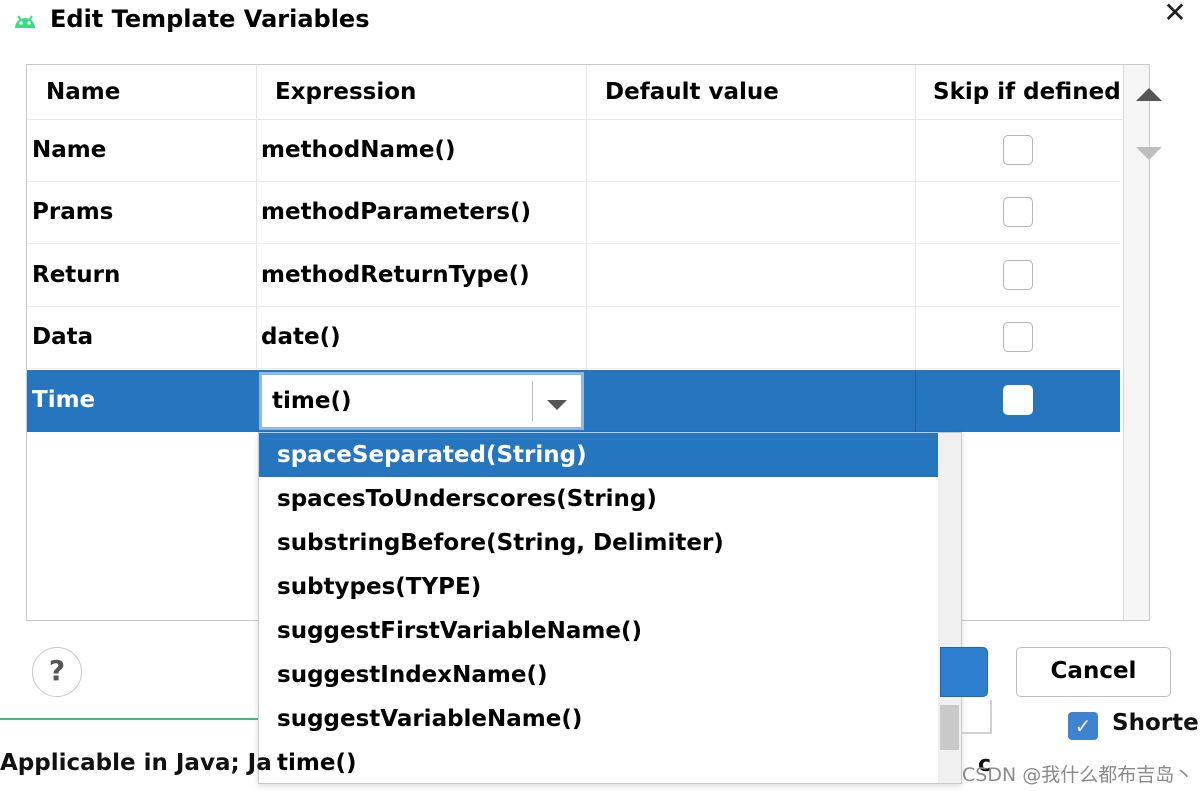 This screenshot has height=791, width=1200. Describe the element at coordinates (57, 672) in the screenshot. I see `help-button: ?` at that location.